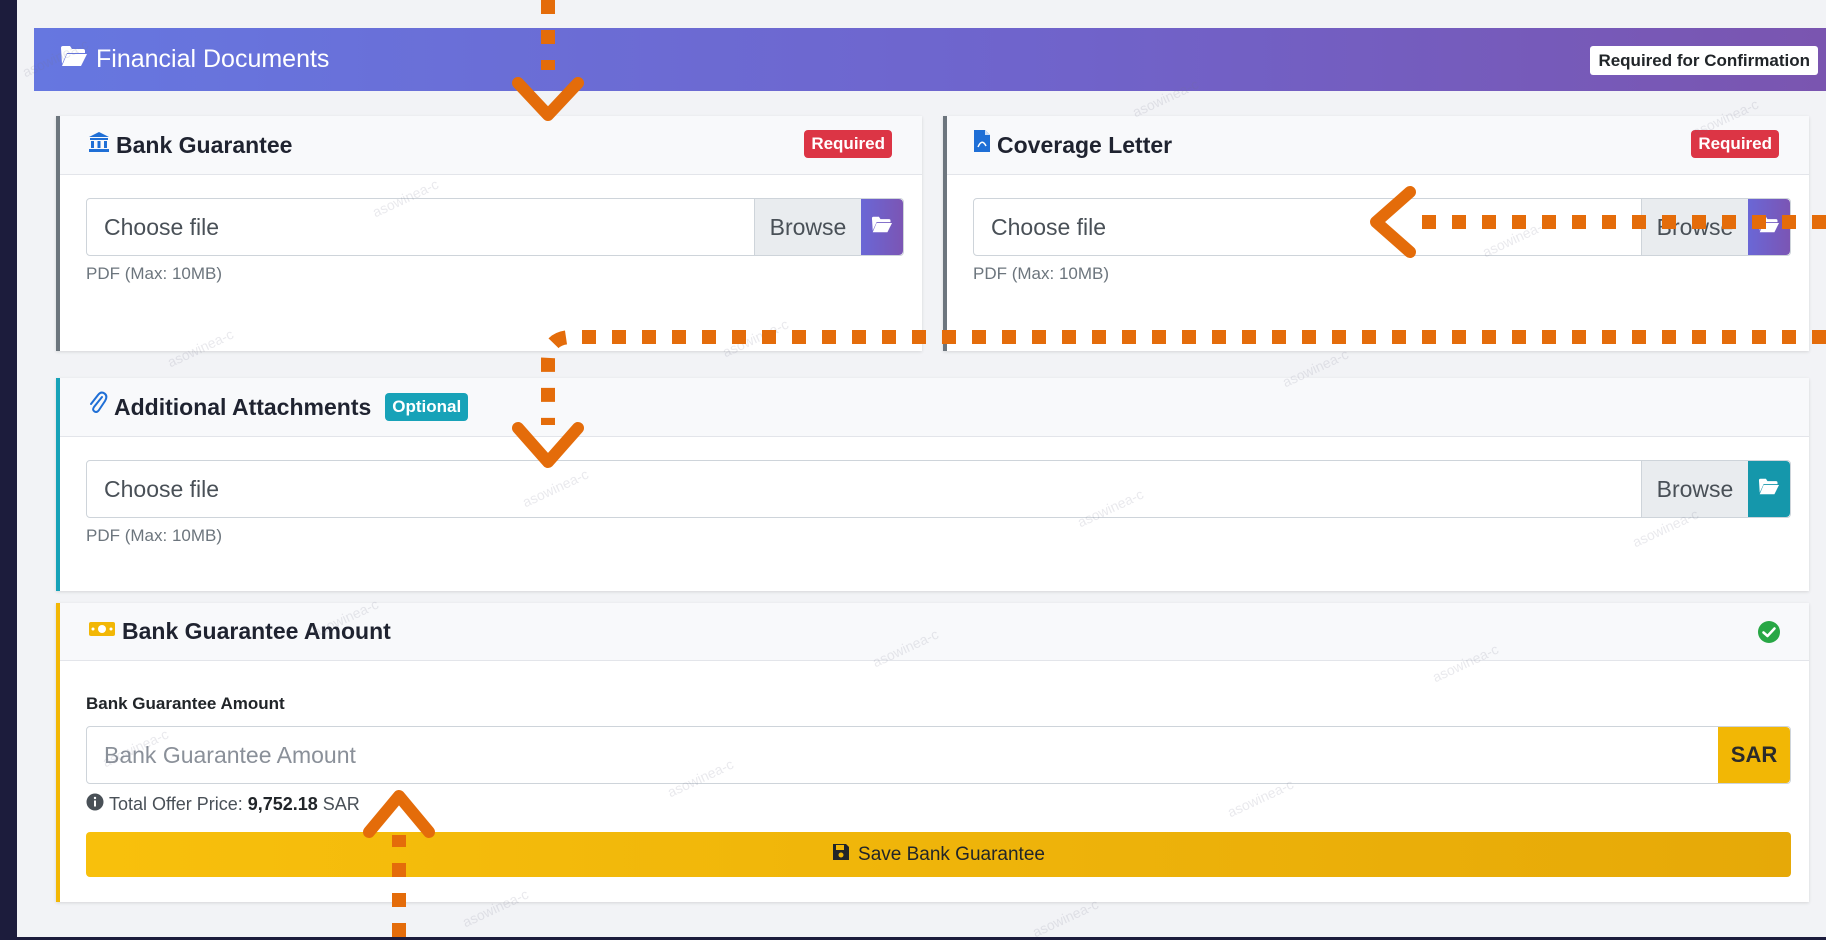 Image resolution: width=1826 pixels, height=940 pixels. Describe the element at coordinates (1769, 634) in the screenshot. I see `check-circle-icon` at that location.